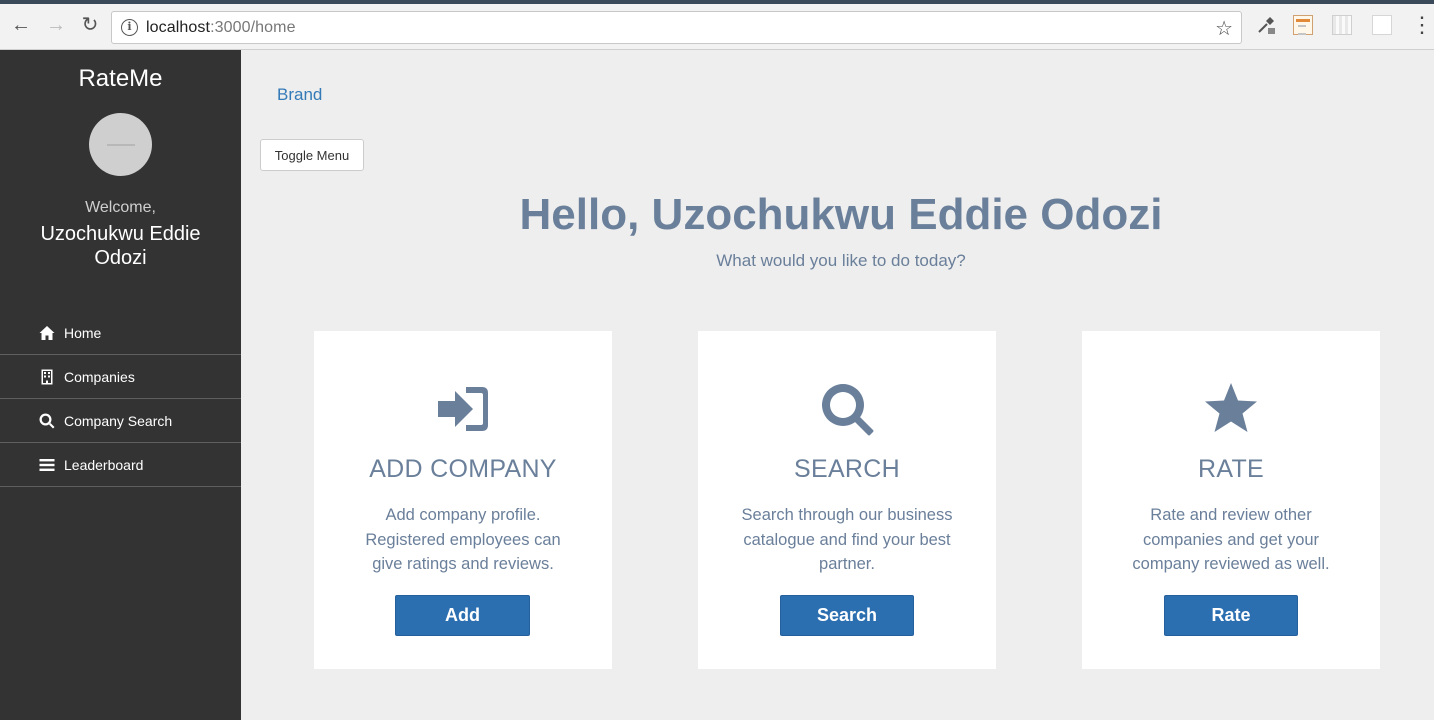 This screenshot has width=1434, height=720. Describe the element at coordinates (120, 78) in the screenshot. I see `sidebar-app-title: RateMe` at that location.